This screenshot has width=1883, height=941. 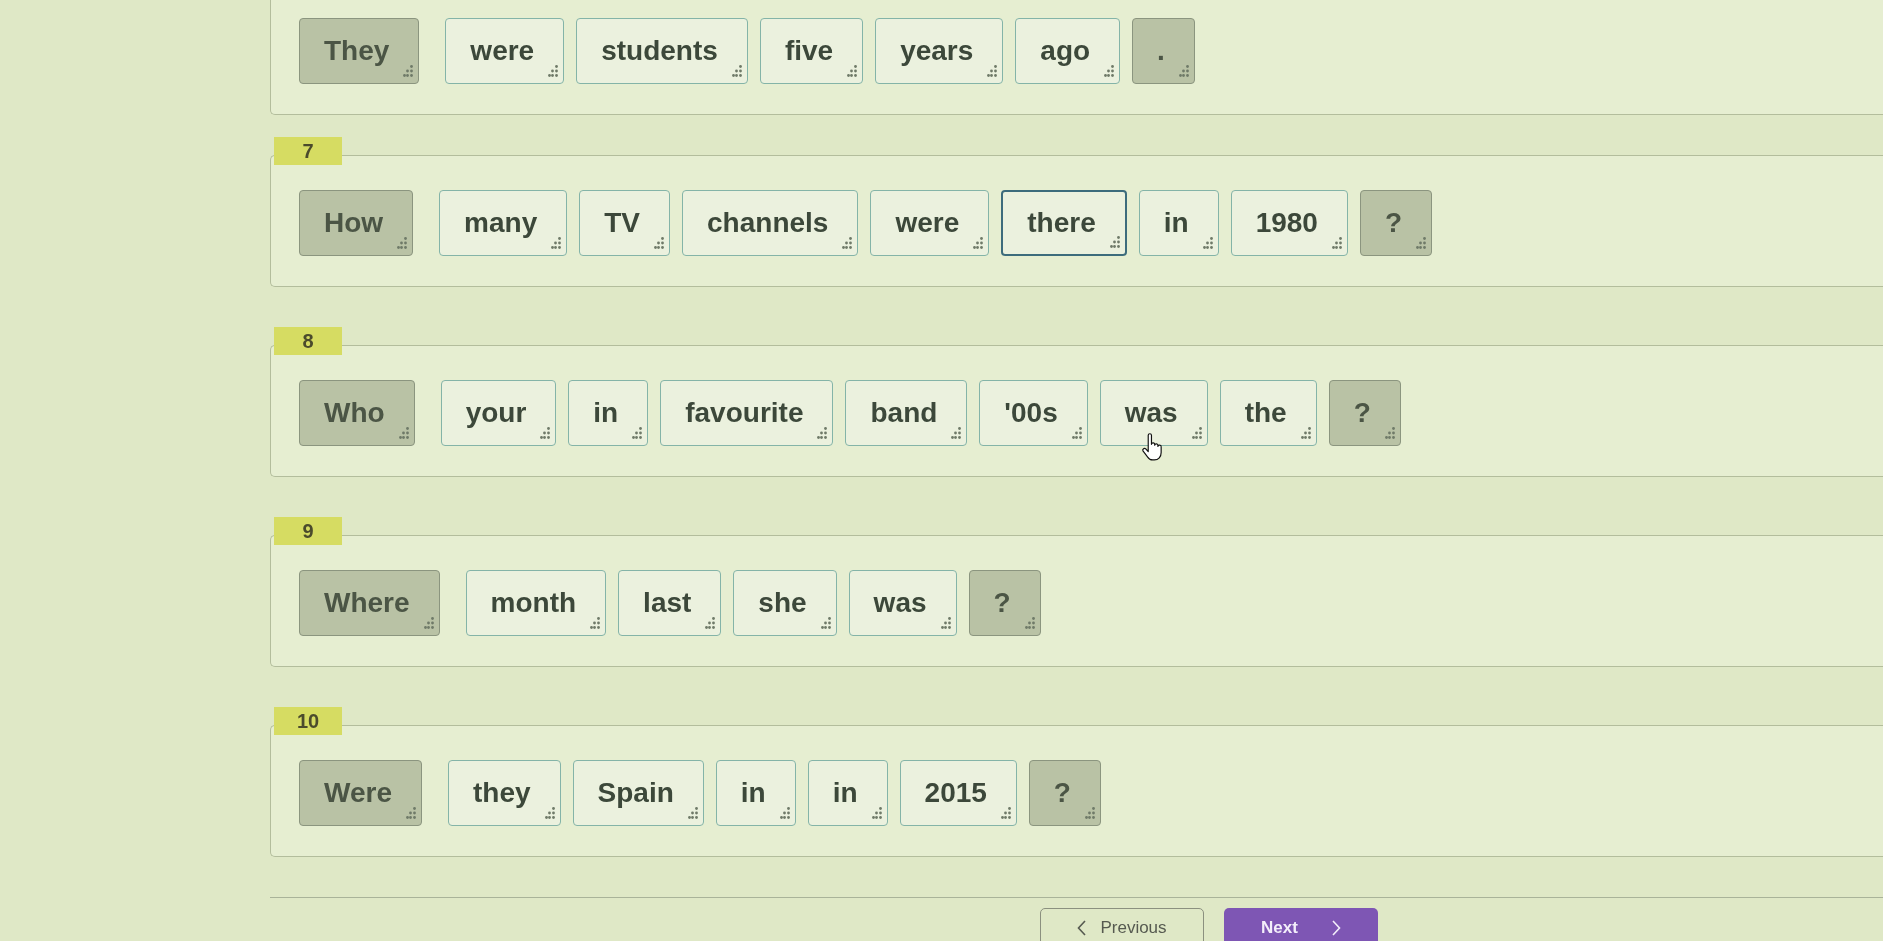 I want to click on question-number: 8, so click(x=308, y=341).